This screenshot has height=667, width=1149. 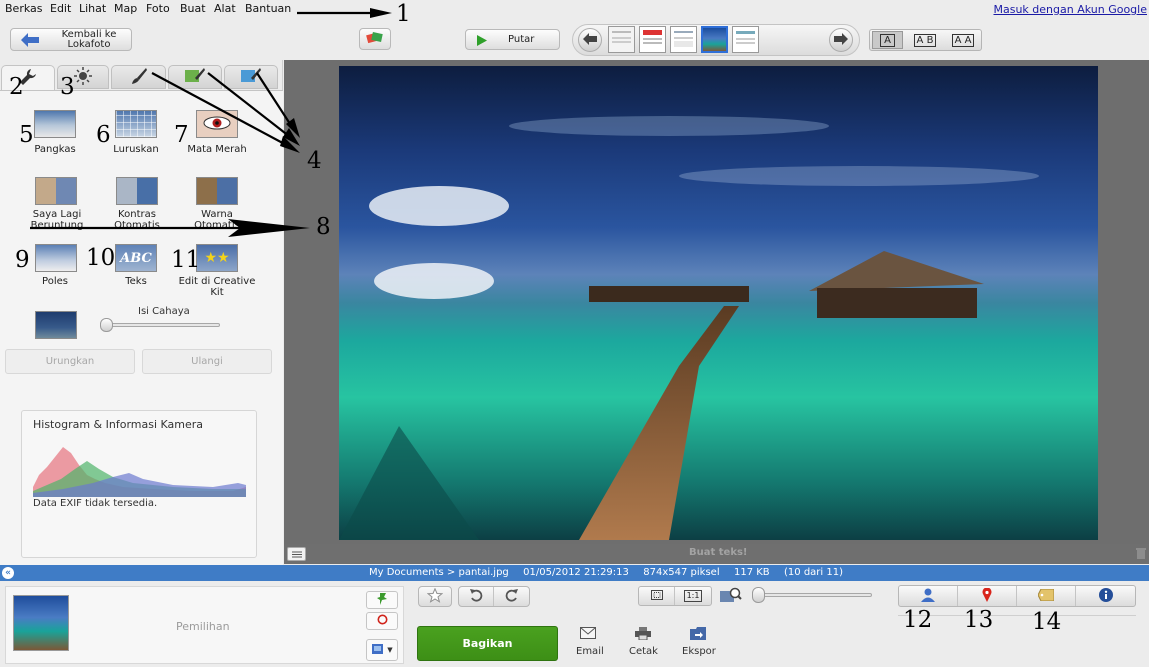 What do you see at coordinates (323, 227) in the screenshot?
I see `annotation-8: 8` at bounding box center [323, 227].